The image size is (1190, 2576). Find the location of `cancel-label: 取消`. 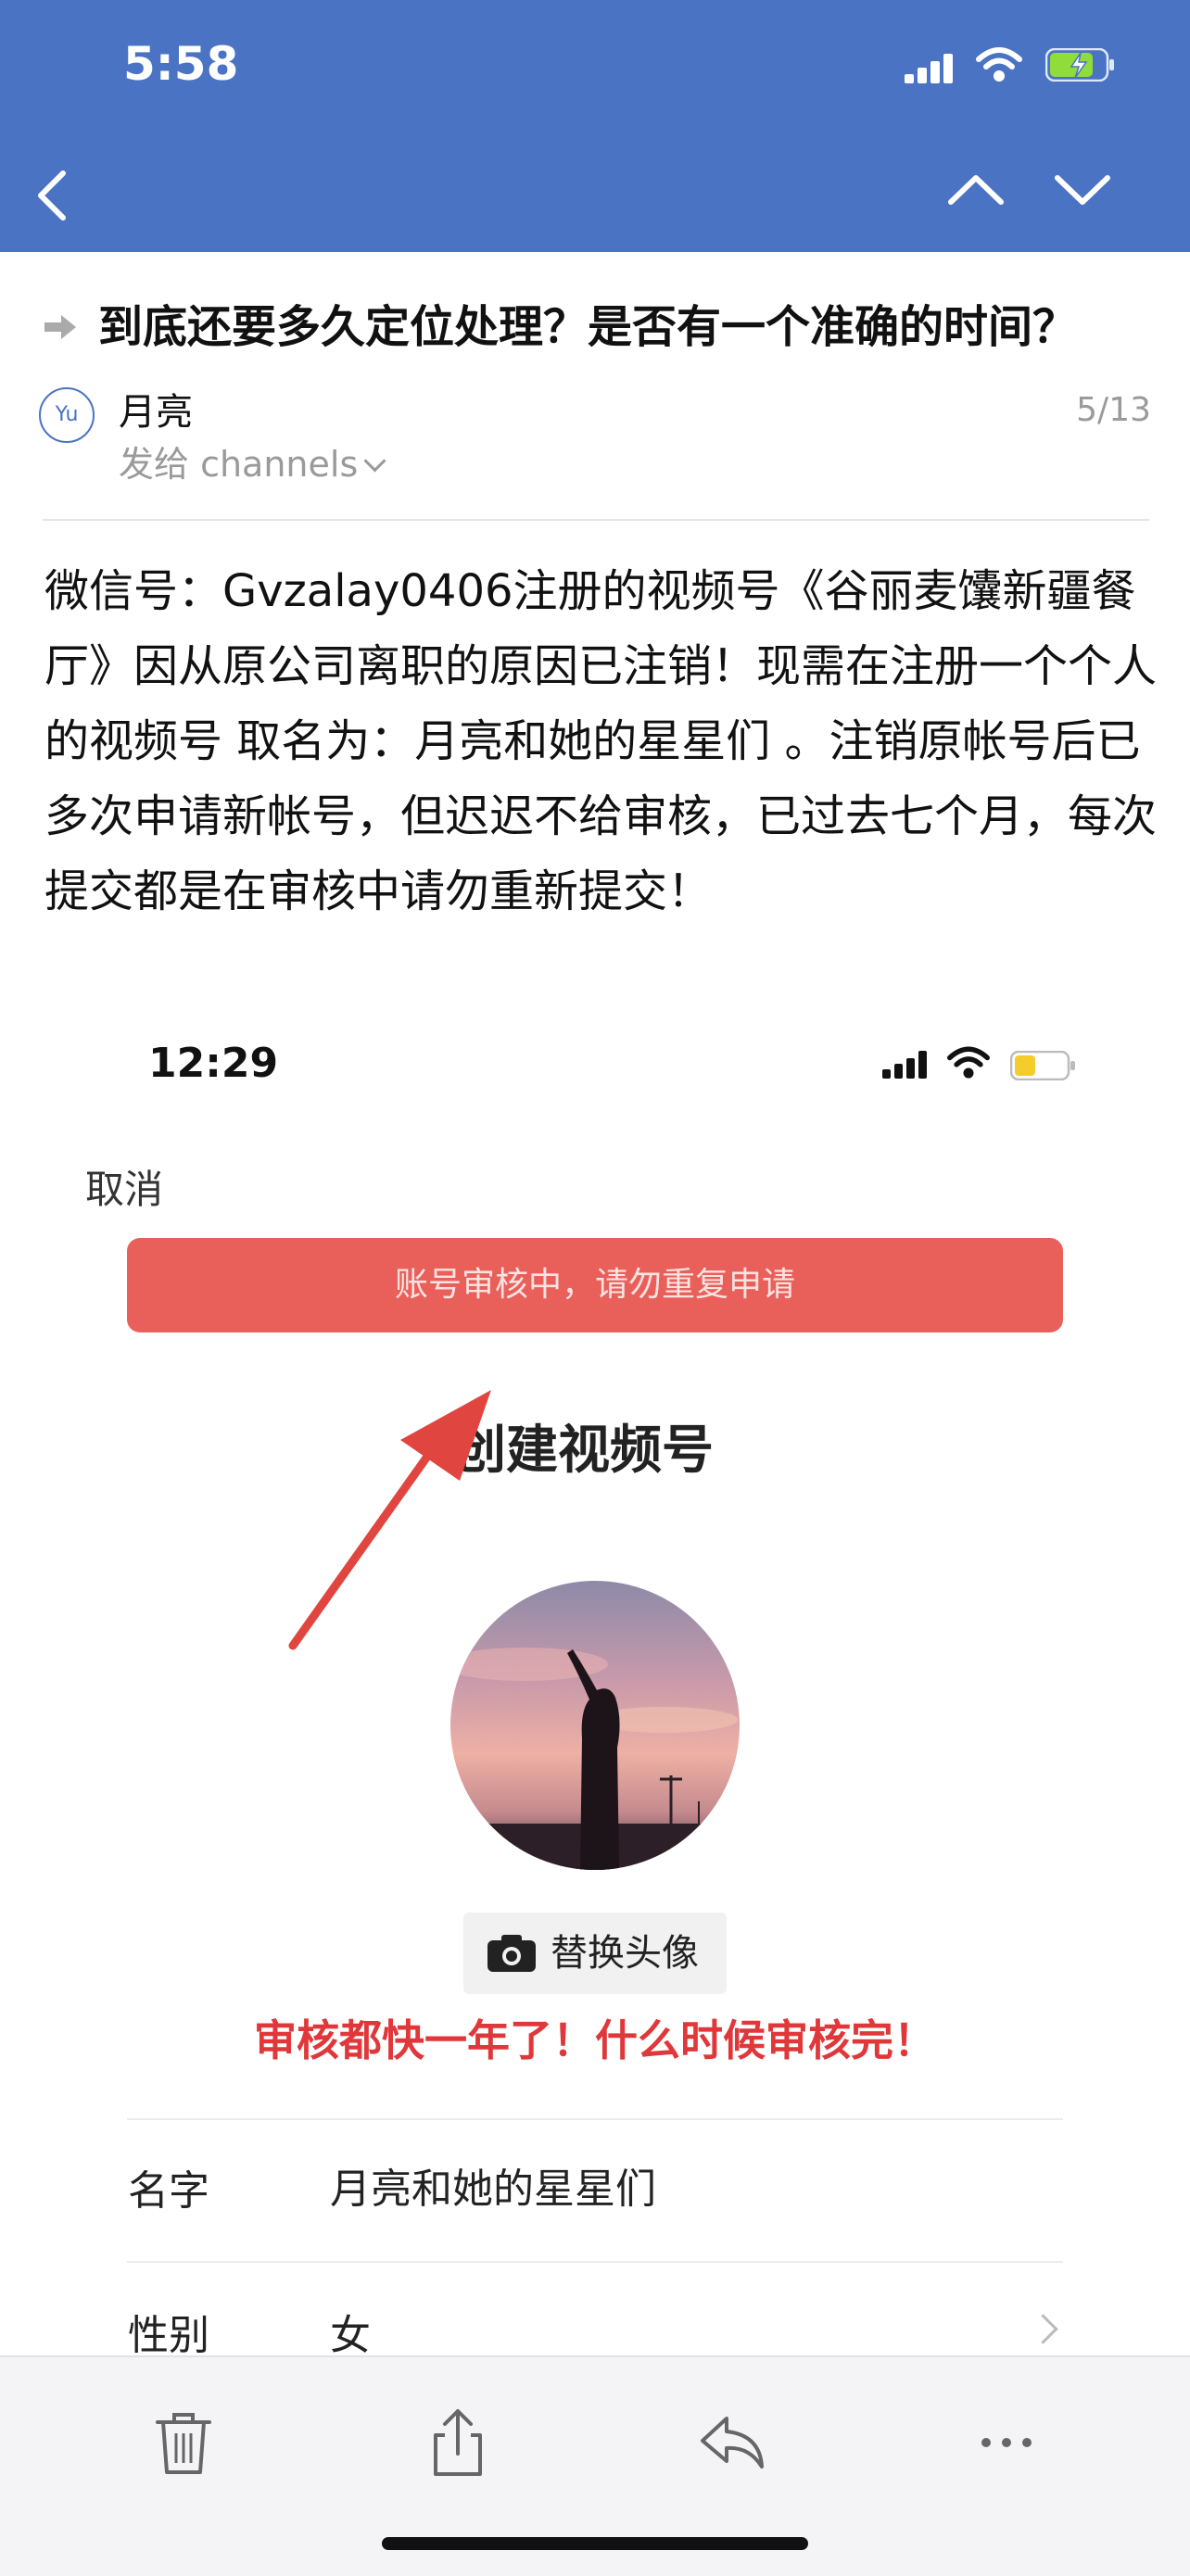

cancel-label: 取消 is located at coordinates (124, 1190).